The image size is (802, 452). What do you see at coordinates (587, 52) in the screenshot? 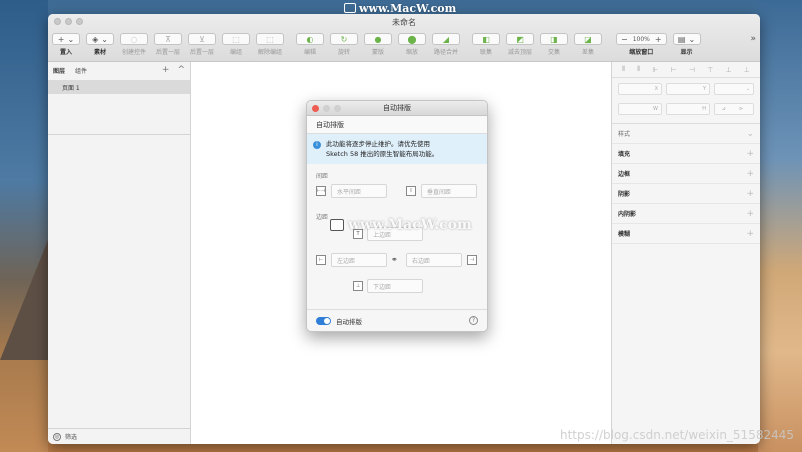
I see `difference-label: 差集` at bounding box center [587, 52].